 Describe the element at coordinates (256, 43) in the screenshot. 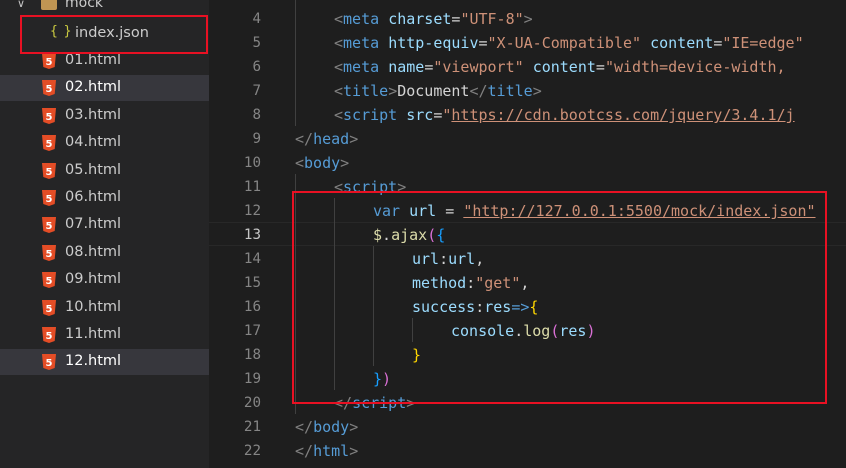

I see `line-number: 5` at that location.